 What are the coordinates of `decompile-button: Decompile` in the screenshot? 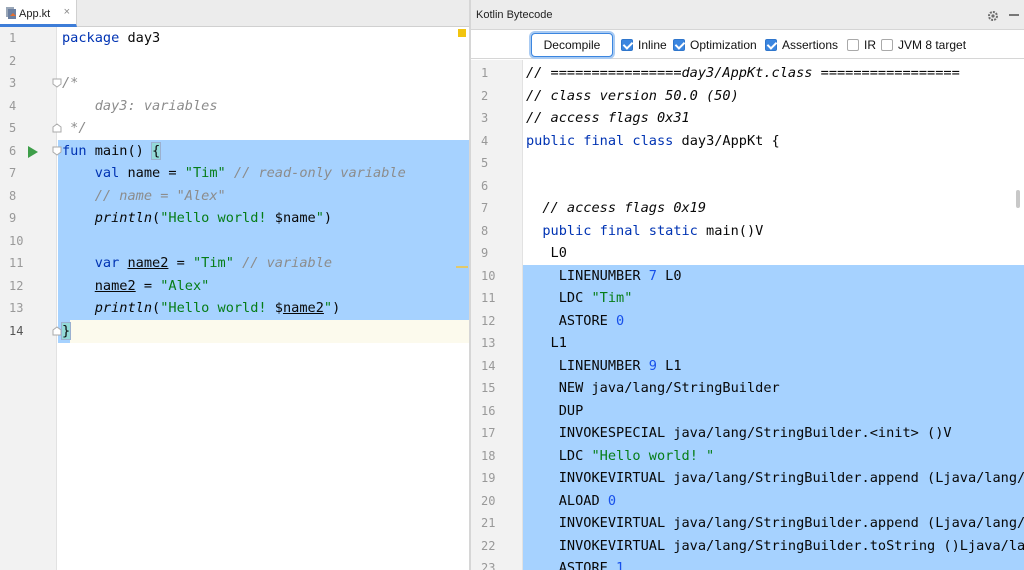 It's located at (572, 45).